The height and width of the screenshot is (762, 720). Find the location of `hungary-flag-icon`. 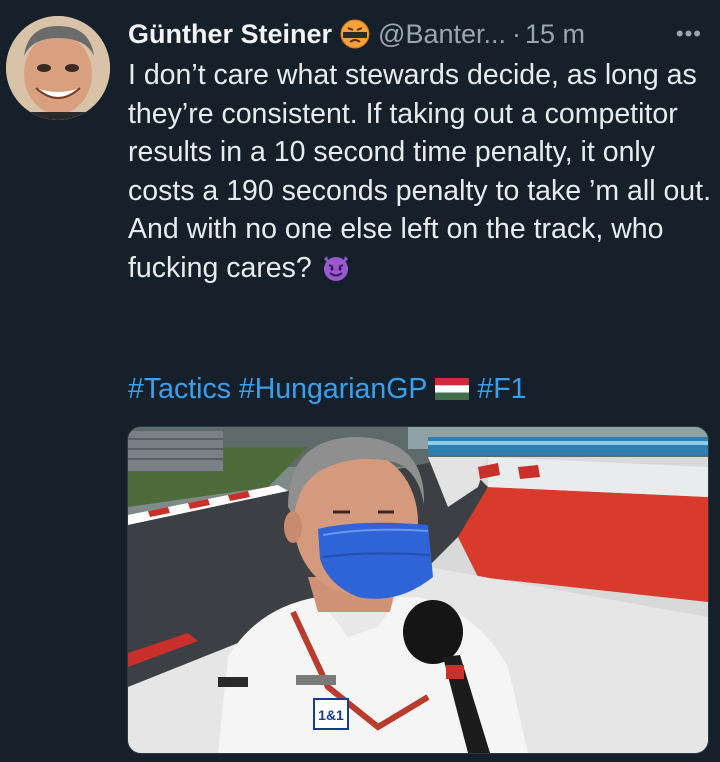

hungary-flag-icon is located at coordinates (452, 386).